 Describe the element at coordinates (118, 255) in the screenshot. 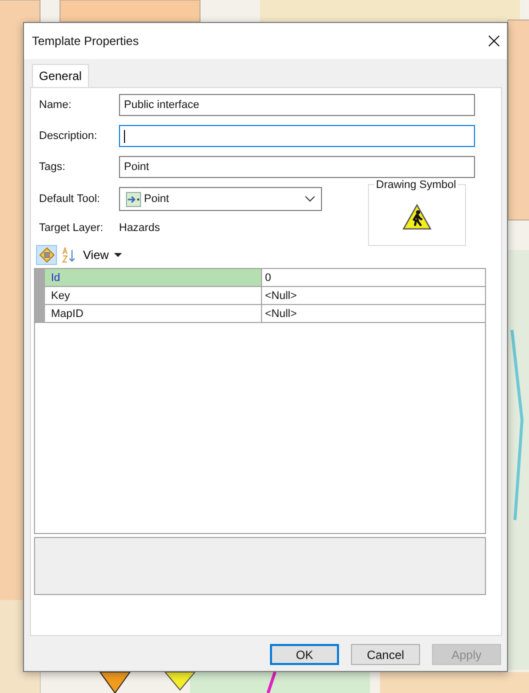

I see `caret-icon` at that location.